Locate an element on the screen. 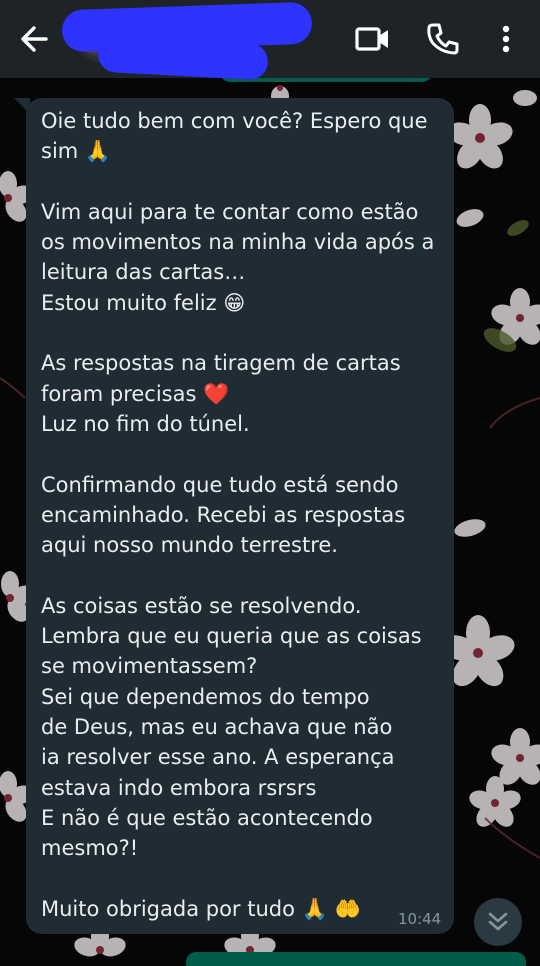 The width and height of the screenshot is (540, 966). message-line: Vim aqui para te contar como estão is located at coordinates (230, 211).